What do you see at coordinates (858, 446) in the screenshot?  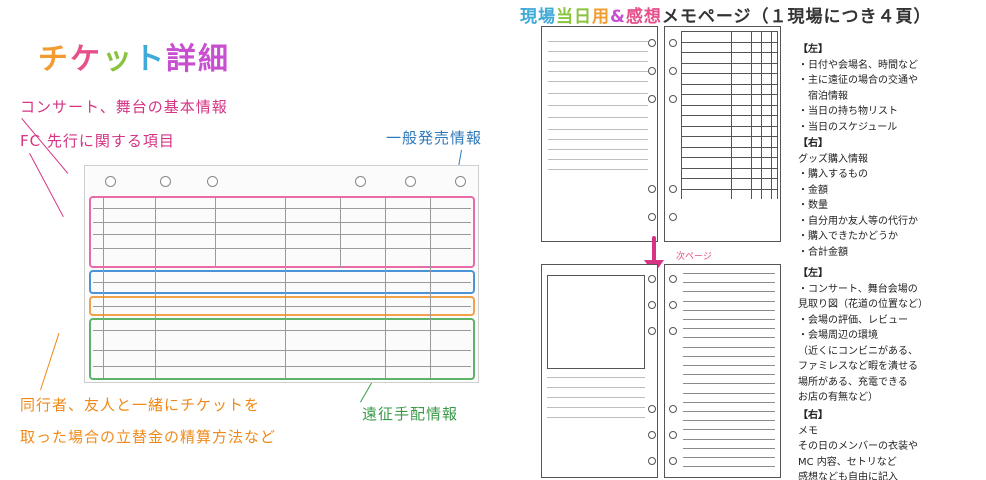 I see `note-line: その日のメンバーの衣装や` at bounding box center [858, 446].